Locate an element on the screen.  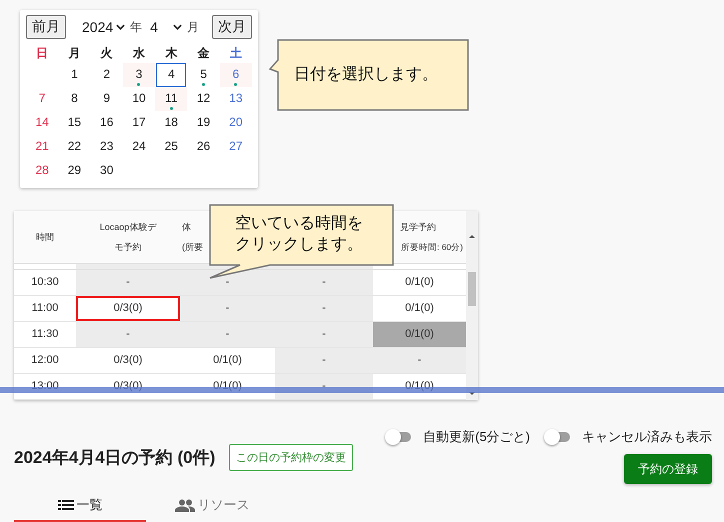
calendar-day: 18 is located at coordinates (171, 123).